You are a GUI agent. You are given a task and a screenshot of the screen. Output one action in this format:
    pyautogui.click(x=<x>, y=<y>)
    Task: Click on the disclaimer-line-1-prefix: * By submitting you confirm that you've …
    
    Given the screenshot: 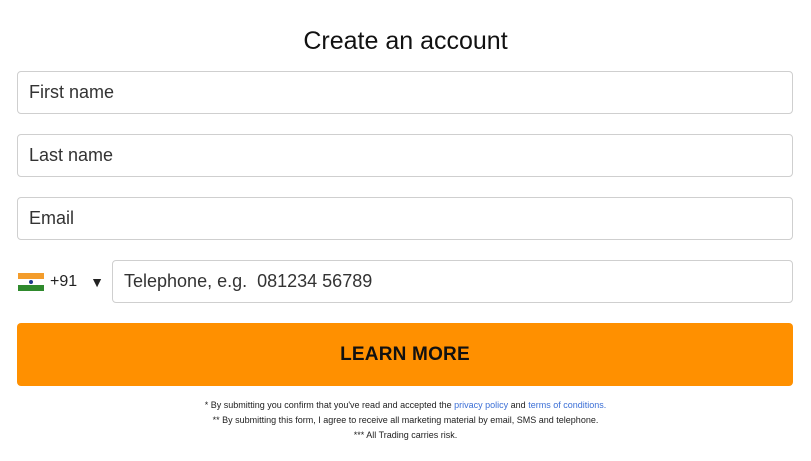 What is the action you would take?
    pyautogui.click(x=329, y=405)
    